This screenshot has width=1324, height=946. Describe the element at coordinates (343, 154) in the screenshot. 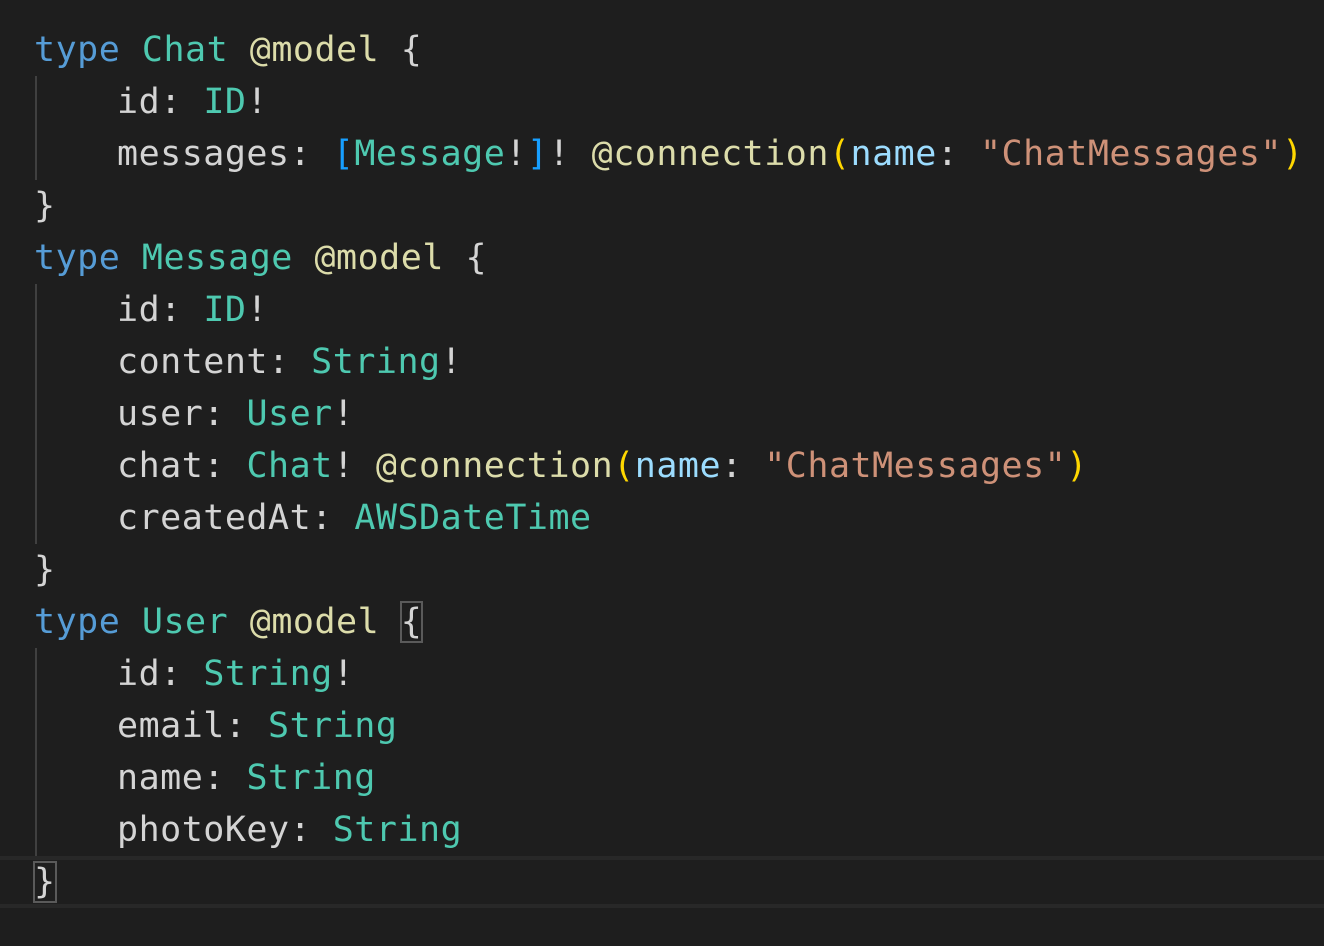

I see `open-bracket: [` at that location.